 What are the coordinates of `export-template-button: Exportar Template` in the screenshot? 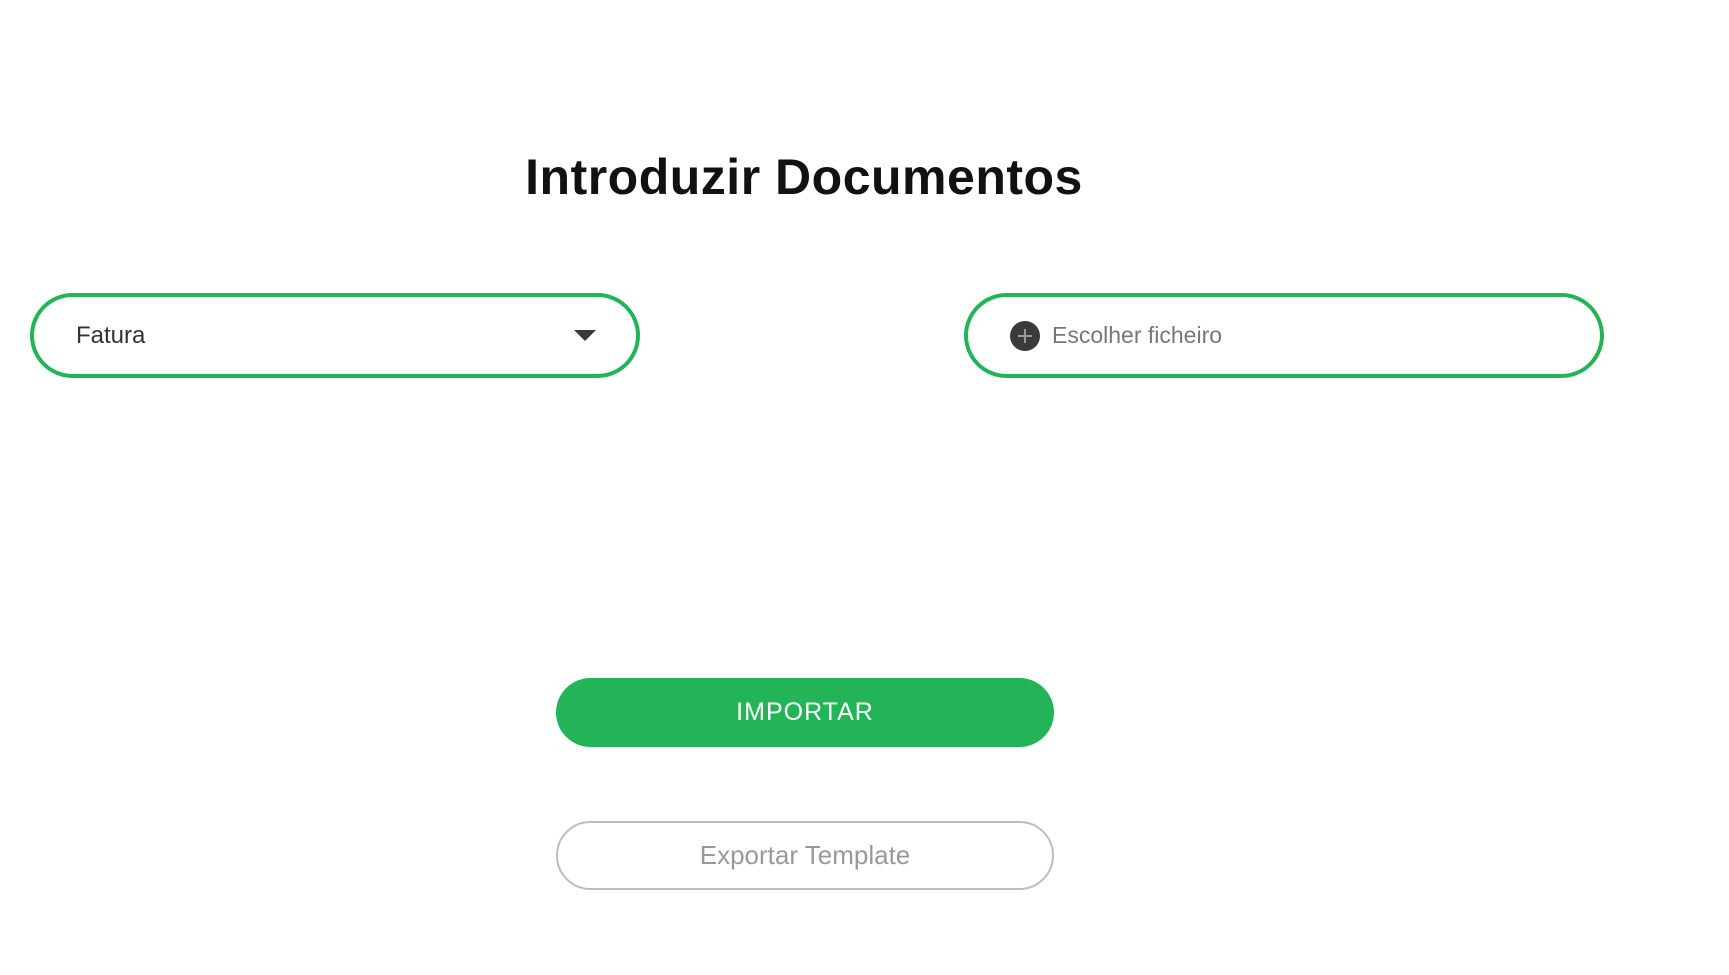 It's located at (805, 855).